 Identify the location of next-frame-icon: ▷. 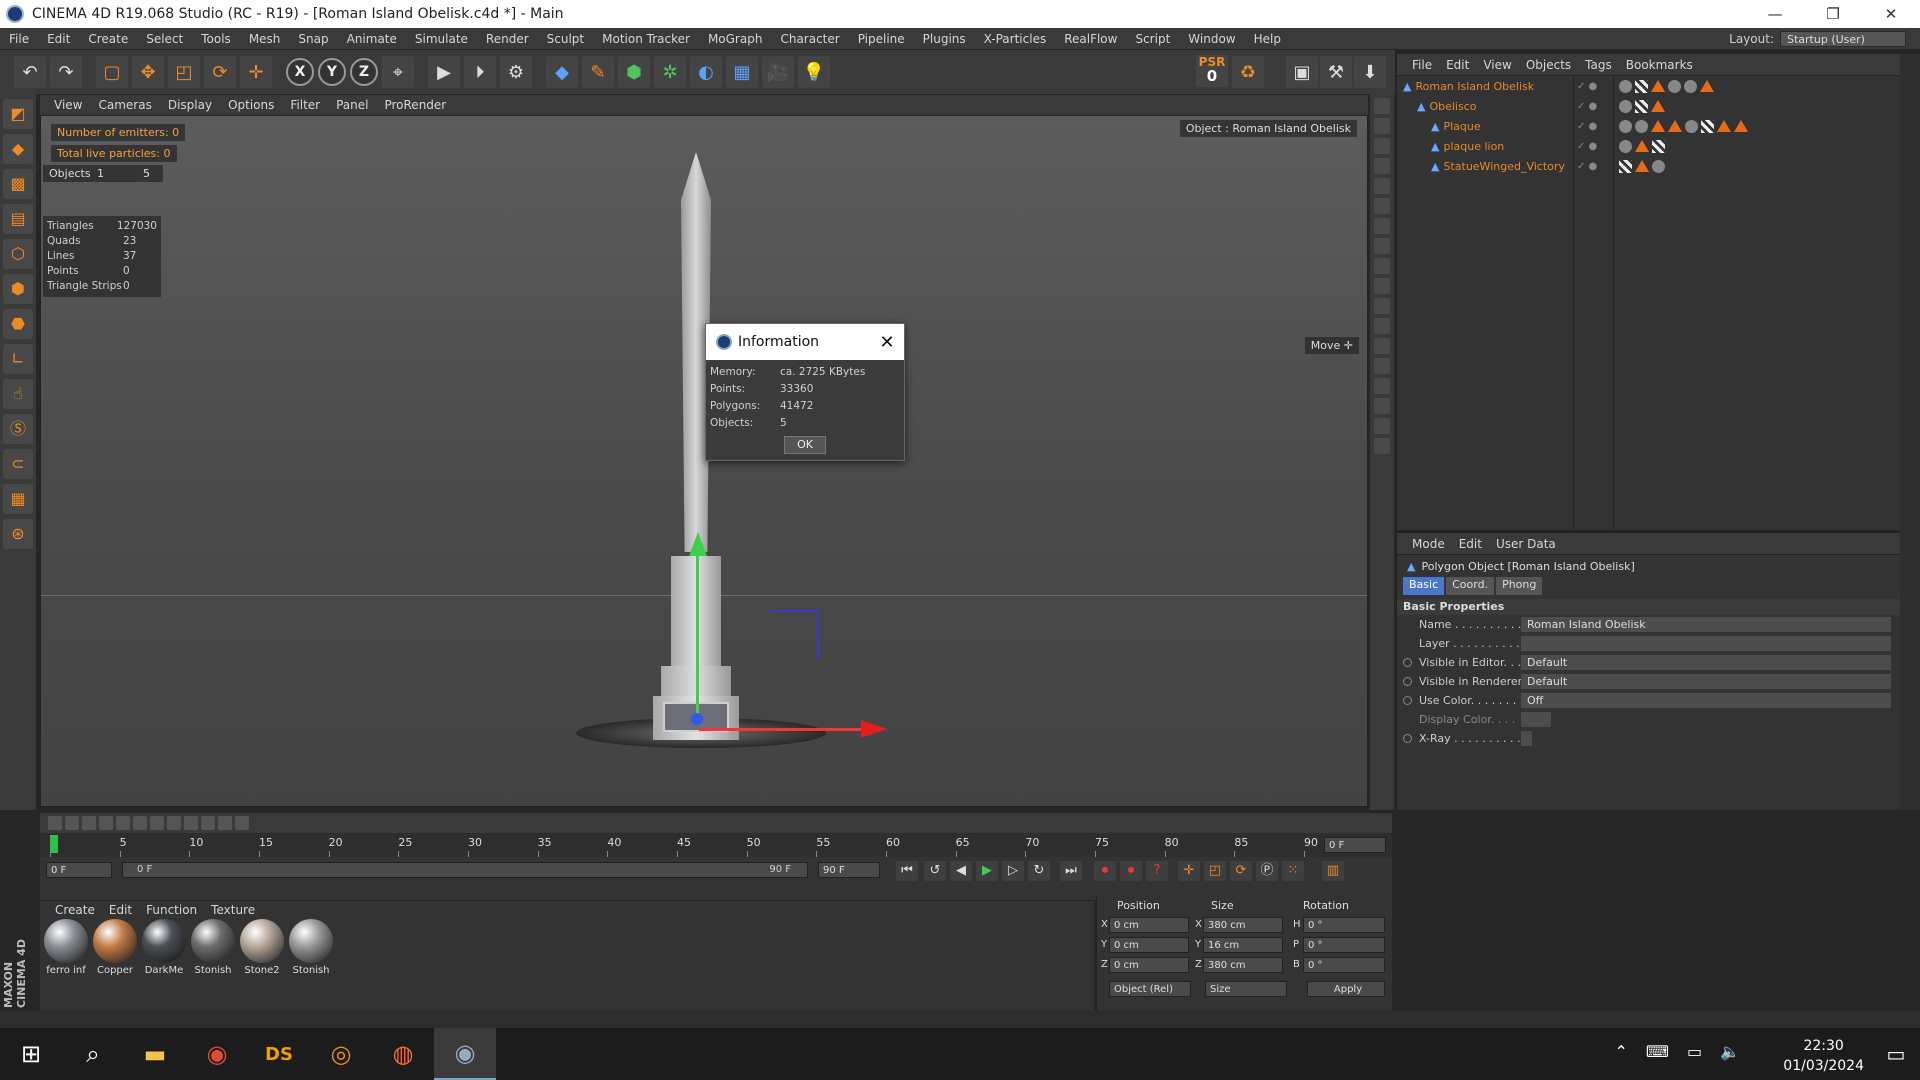
(1013, 871).